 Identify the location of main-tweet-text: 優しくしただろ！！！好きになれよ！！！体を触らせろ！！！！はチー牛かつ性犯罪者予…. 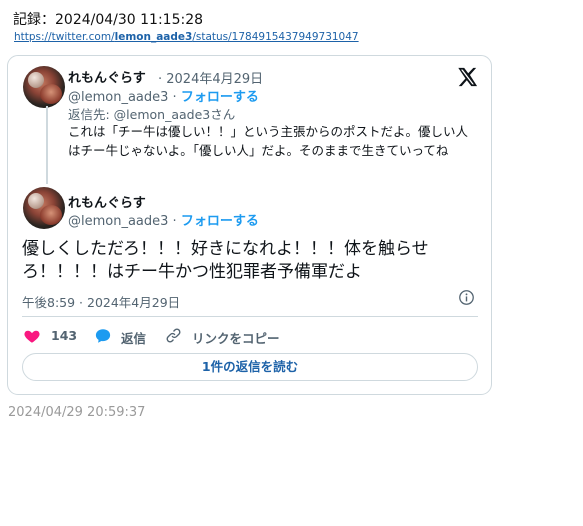
(225, 260).